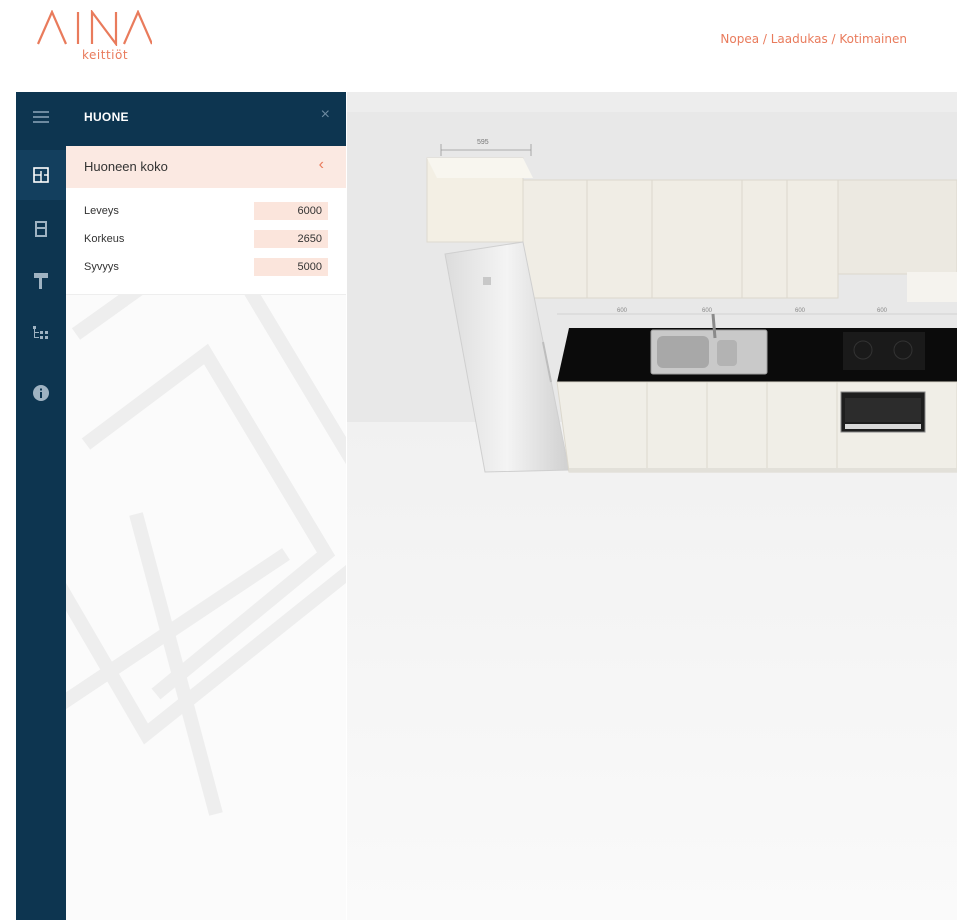 The image size is (957, 920). Describe the element at coordinates (321, 165) in the screenshot. I see `chevron-left-icon: ‹` at that location.